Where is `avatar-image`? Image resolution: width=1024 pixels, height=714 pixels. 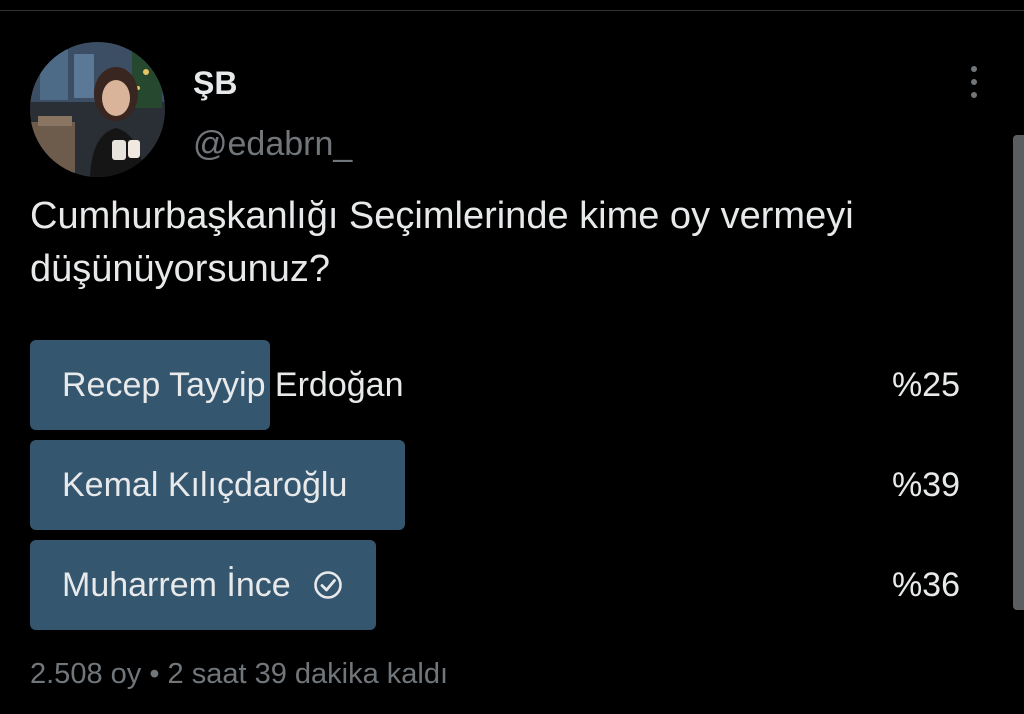
avatar-image is located at coordinates (97, 109).